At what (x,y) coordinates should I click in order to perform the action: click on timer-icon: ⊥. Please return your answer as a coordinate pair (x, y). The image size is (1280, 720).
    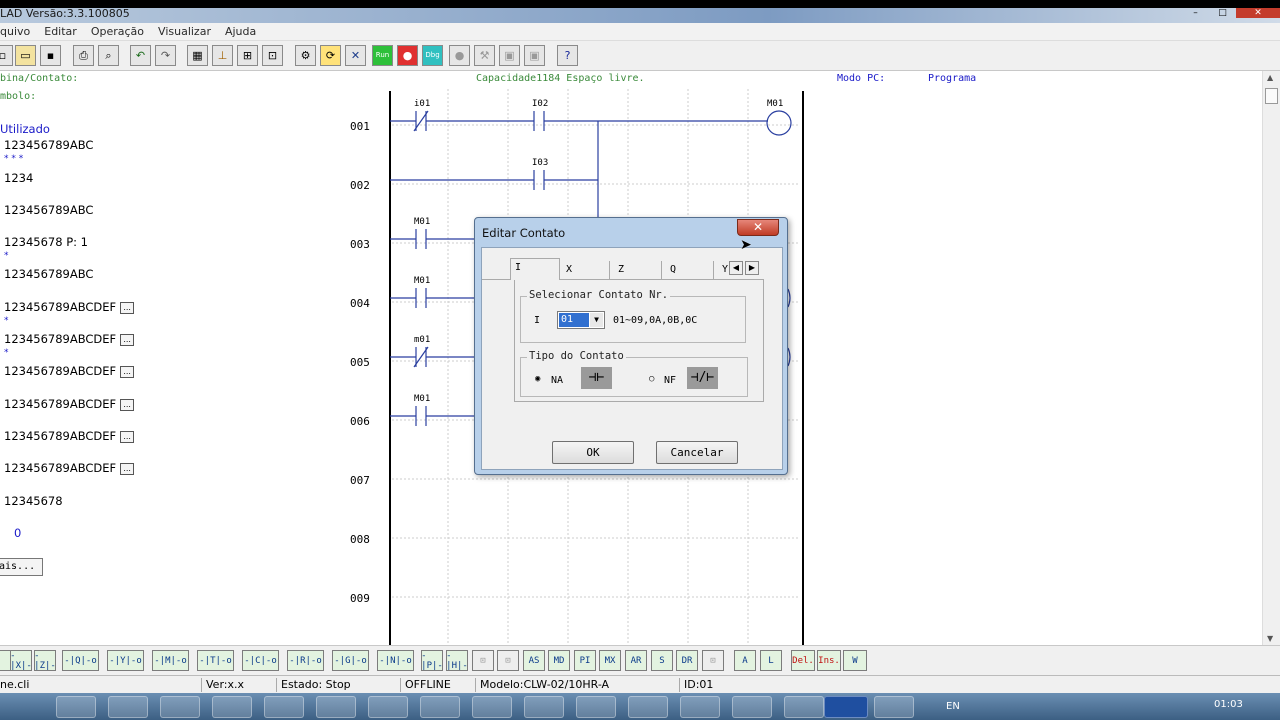
    Looking at the image, I should click on (222, 55).